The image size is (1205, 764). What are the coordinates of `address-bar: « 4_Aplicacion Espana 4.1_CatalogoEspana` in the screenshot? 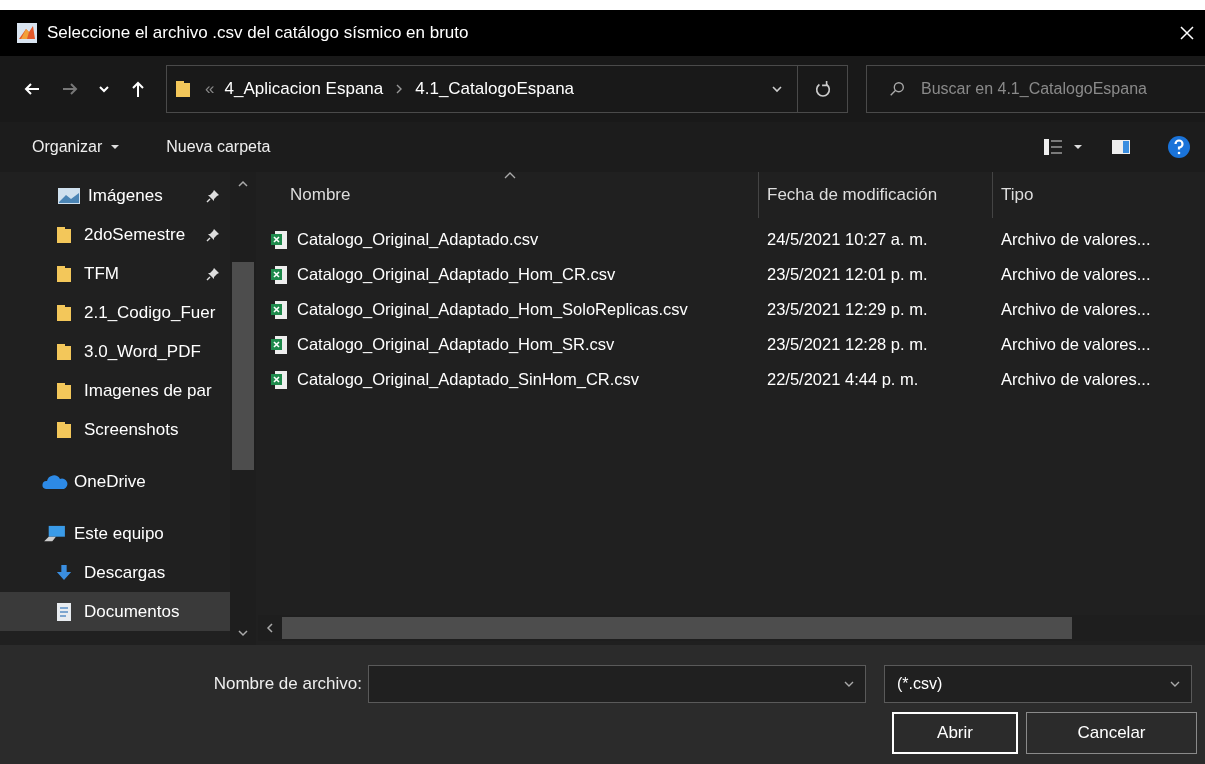 It's located at (482, 89).